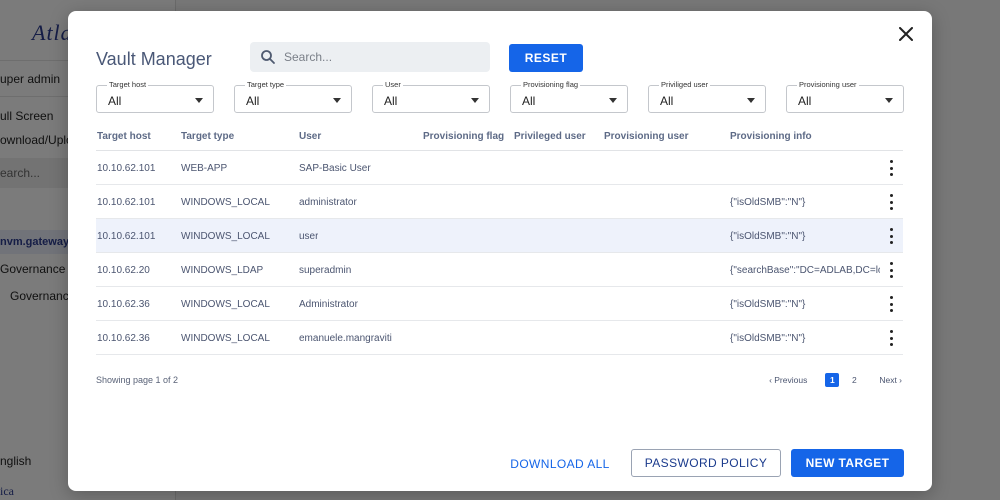 Image resolution: width=1000 pixels, height=500 pixels. I want to click on column-header-target-host: Target host, so click(124, 136).